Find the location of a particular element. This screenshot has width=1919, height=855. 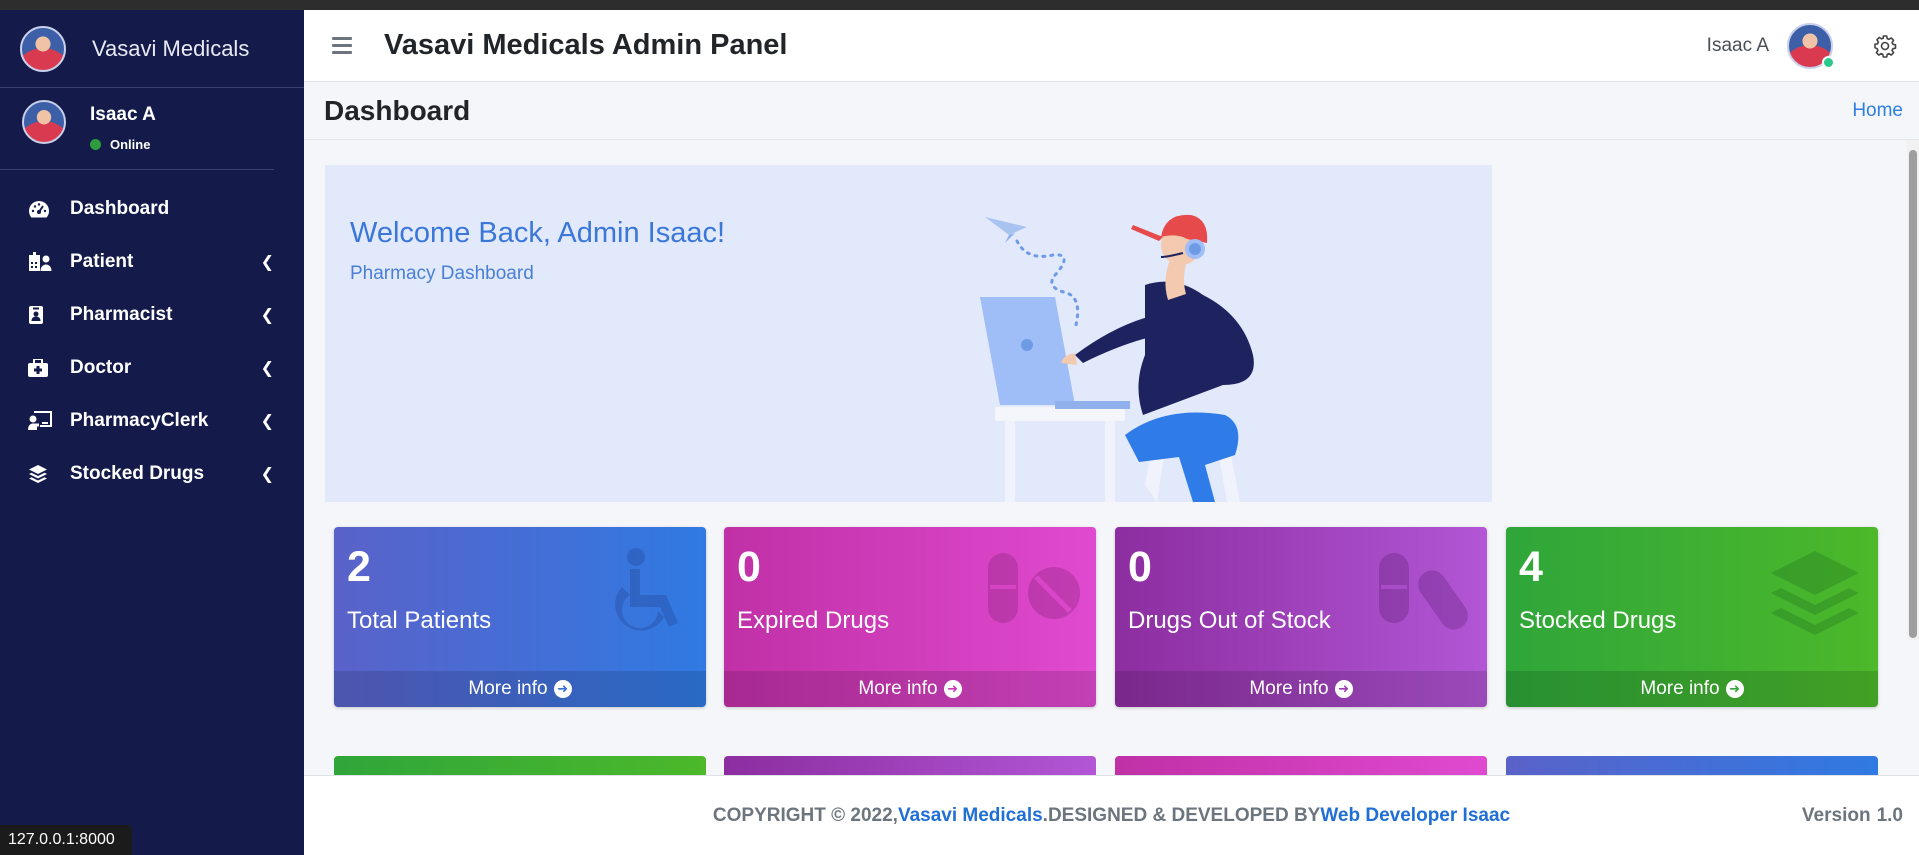

first-aid-kit-icon is located at coordinates (42, 368).